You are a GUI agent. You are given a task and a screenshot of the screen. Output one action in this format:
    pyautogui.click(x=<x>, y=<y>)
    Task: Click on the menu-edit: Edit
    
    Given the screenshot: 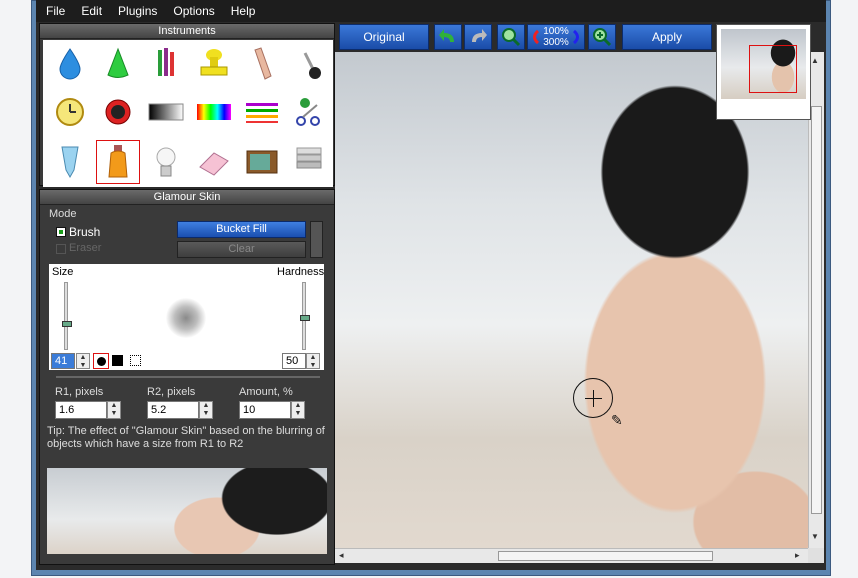 What is the action you would take?
    pyautogui.click(x=91, y=11)
    